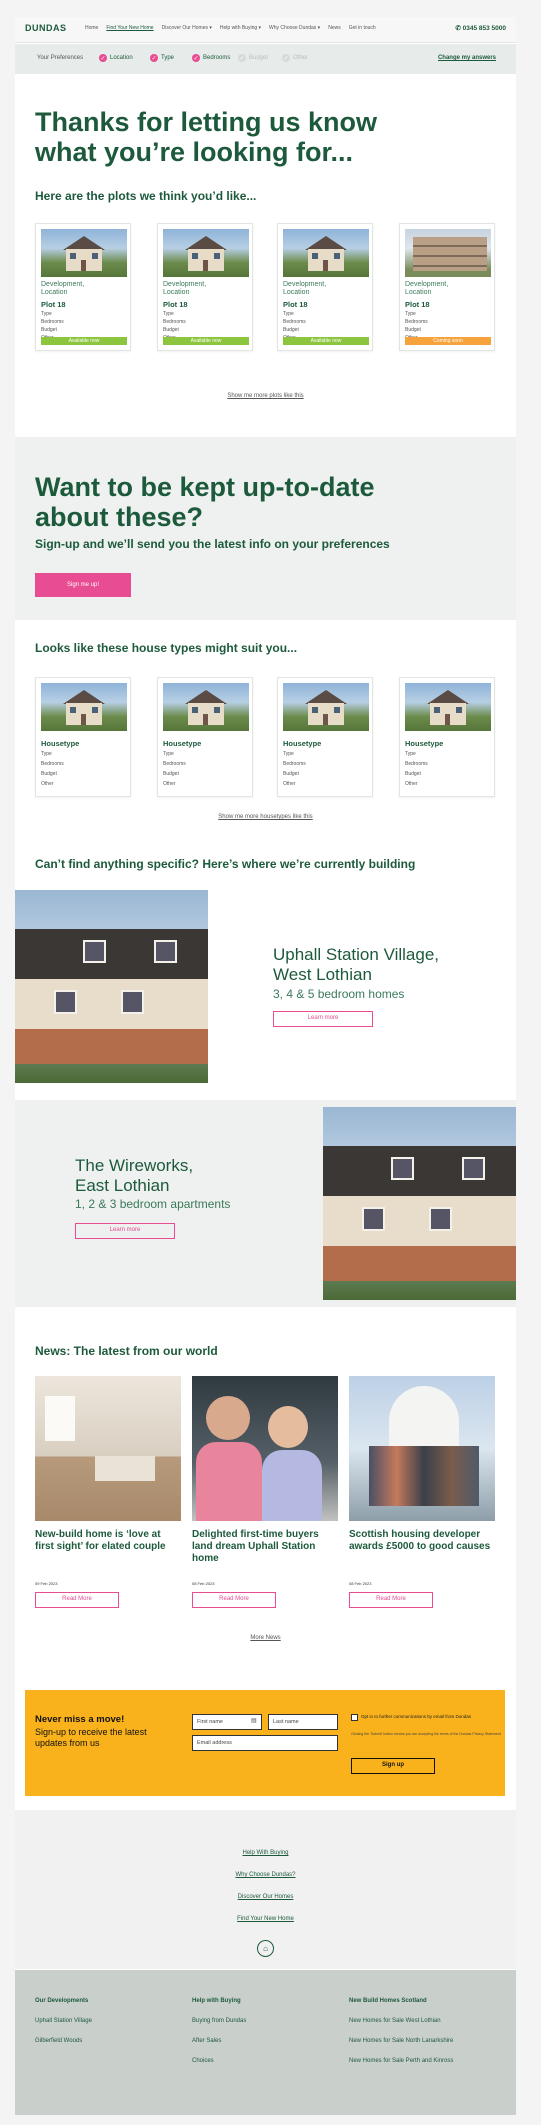  What do you see at coordinates (294, 28) in the screenshot?
I see `nav-item-why: Why Choose Dundas ▾` at bounding box center [294, 28].